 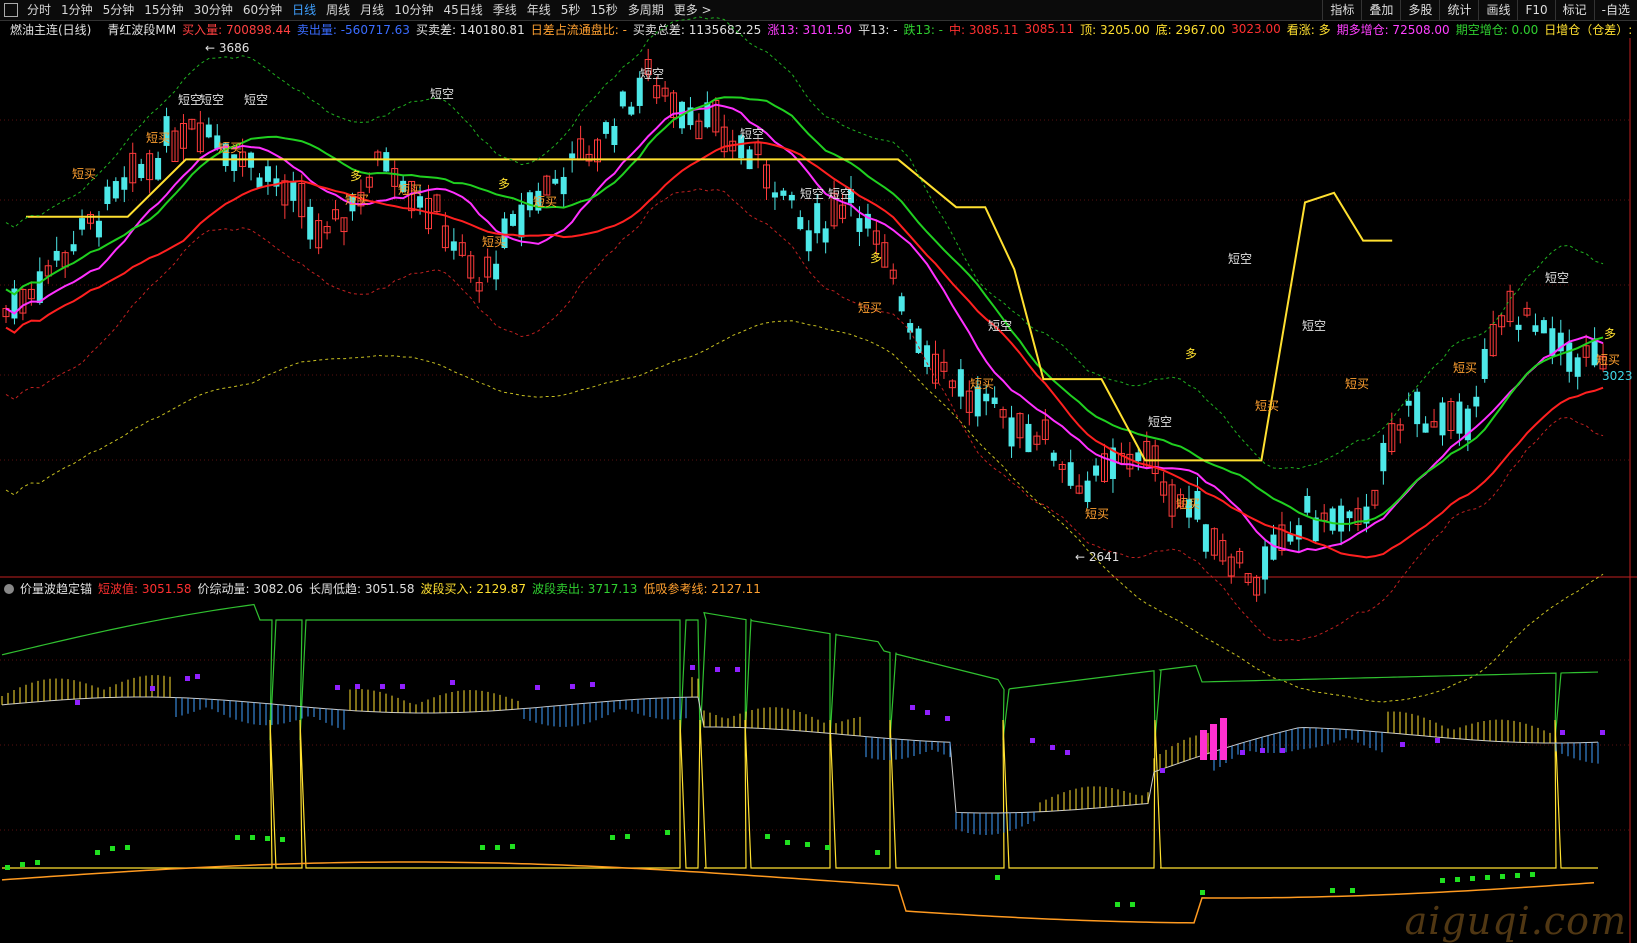 What do you see at coordinates (798, 892) in the screenshot?
I see `low-suck-line` at bounding box center [798, 892].